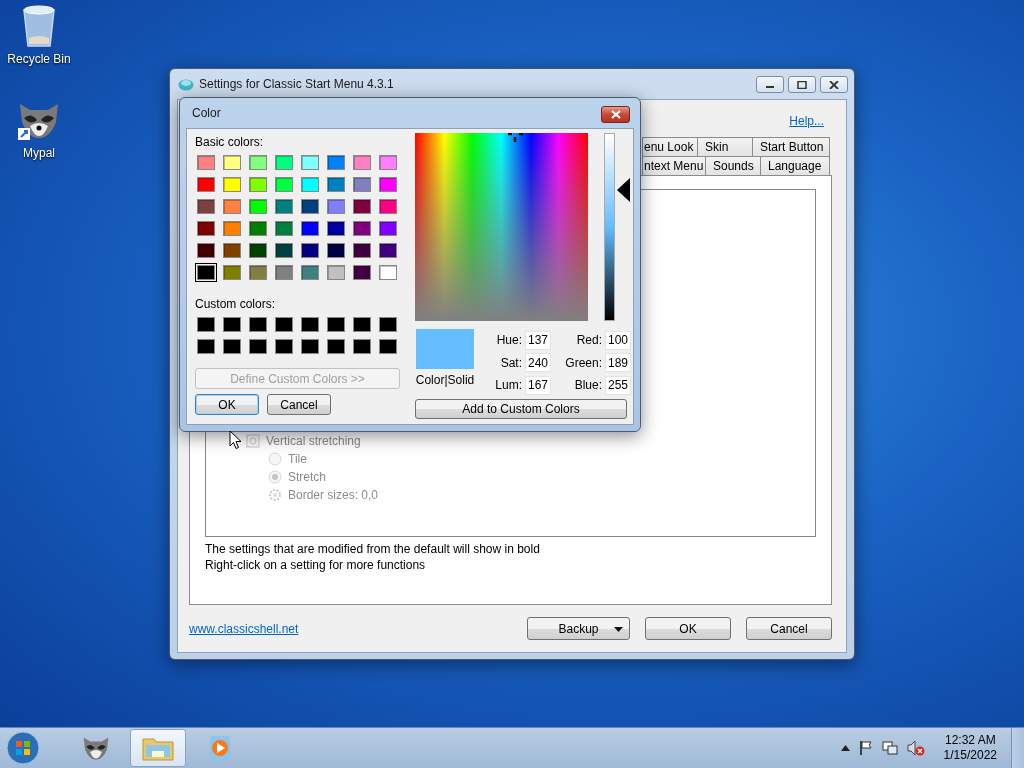 The image size is (1024, 768). I want to click on input-field: 240, so click(538, 363).